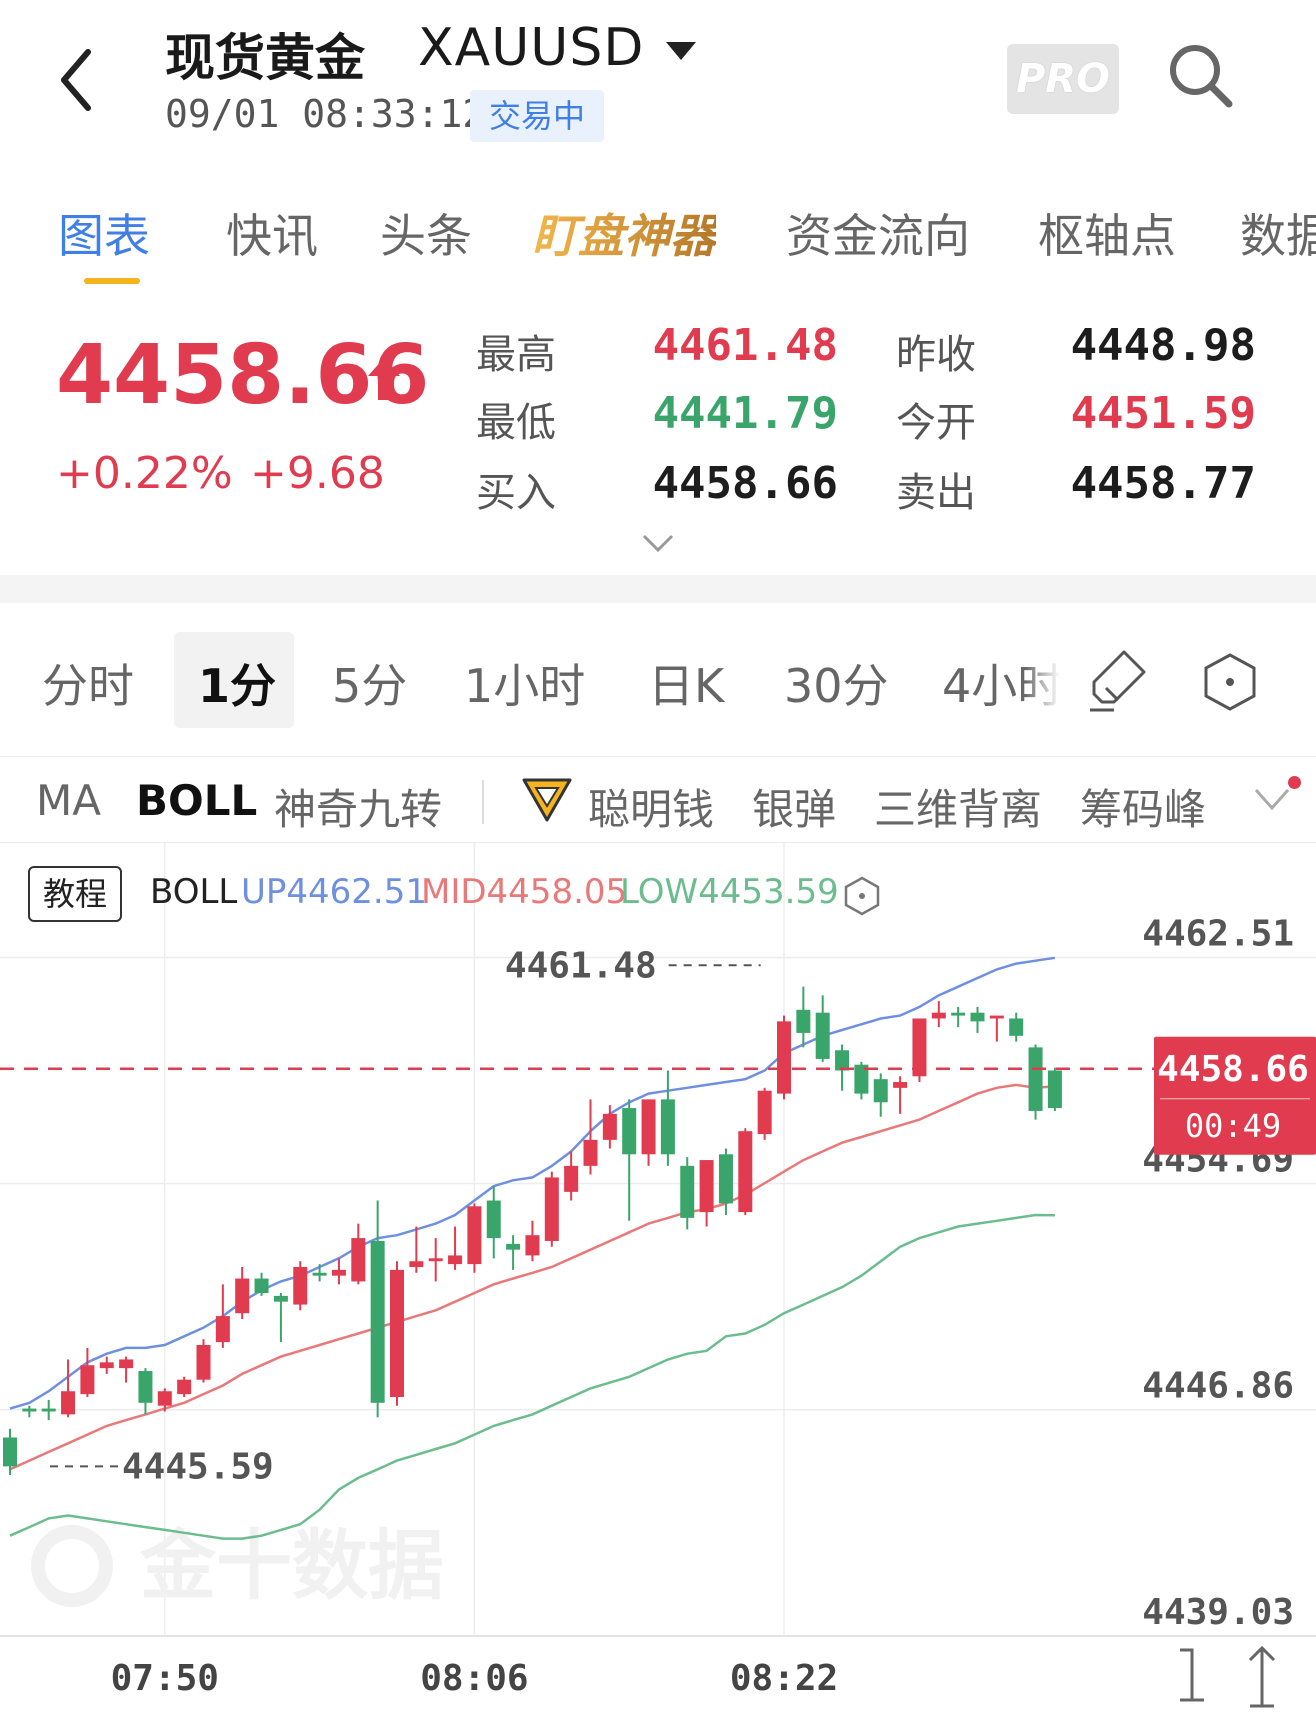  Describe the element at coordinates (1119, 681) in the screenshot. I see `drawing-tool-icon` at that location.